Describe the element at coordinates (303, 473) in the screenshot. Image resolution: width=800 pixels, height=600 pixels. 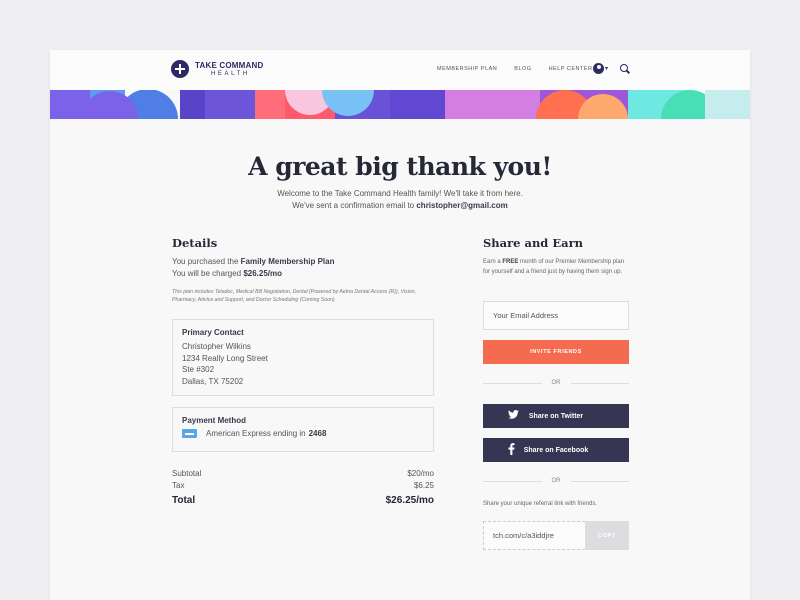
I see `subtotal-row: Subtotal $20/mo` at that location.